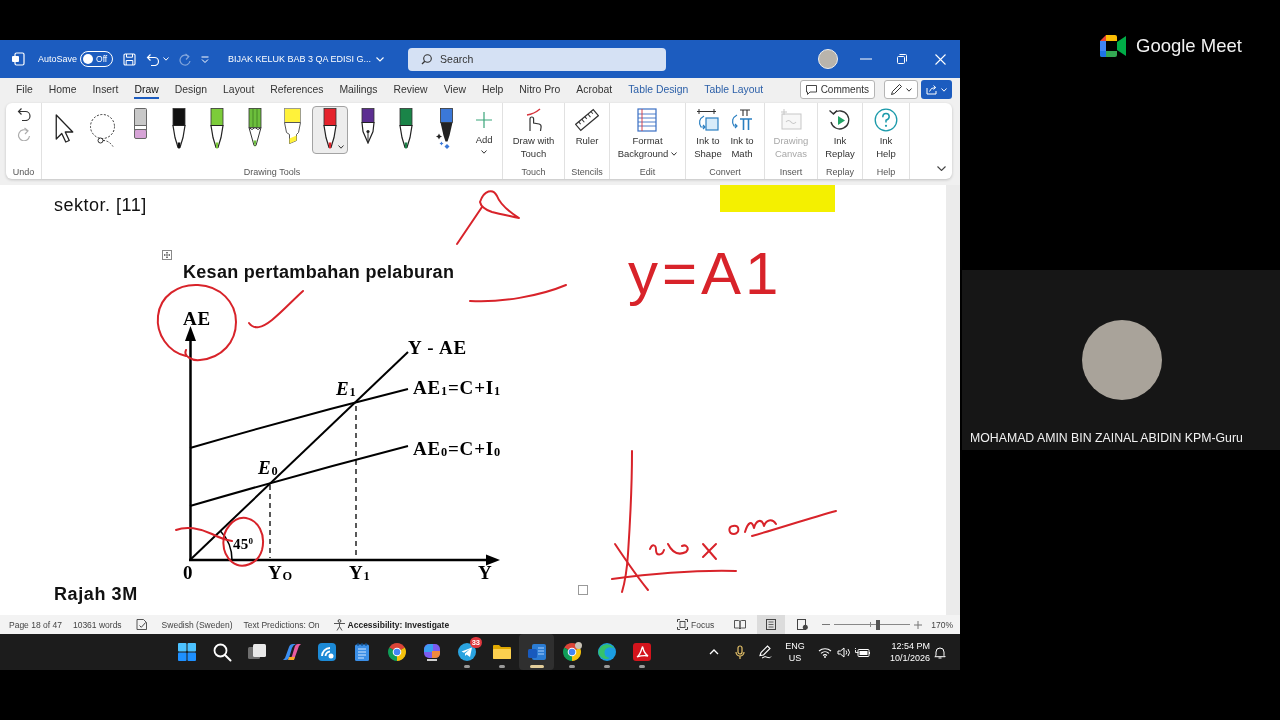  Describe the element at coordinates (533, 132) in the screenshot. I see `draw-with-touch-button: Draw with Touch` at that location.